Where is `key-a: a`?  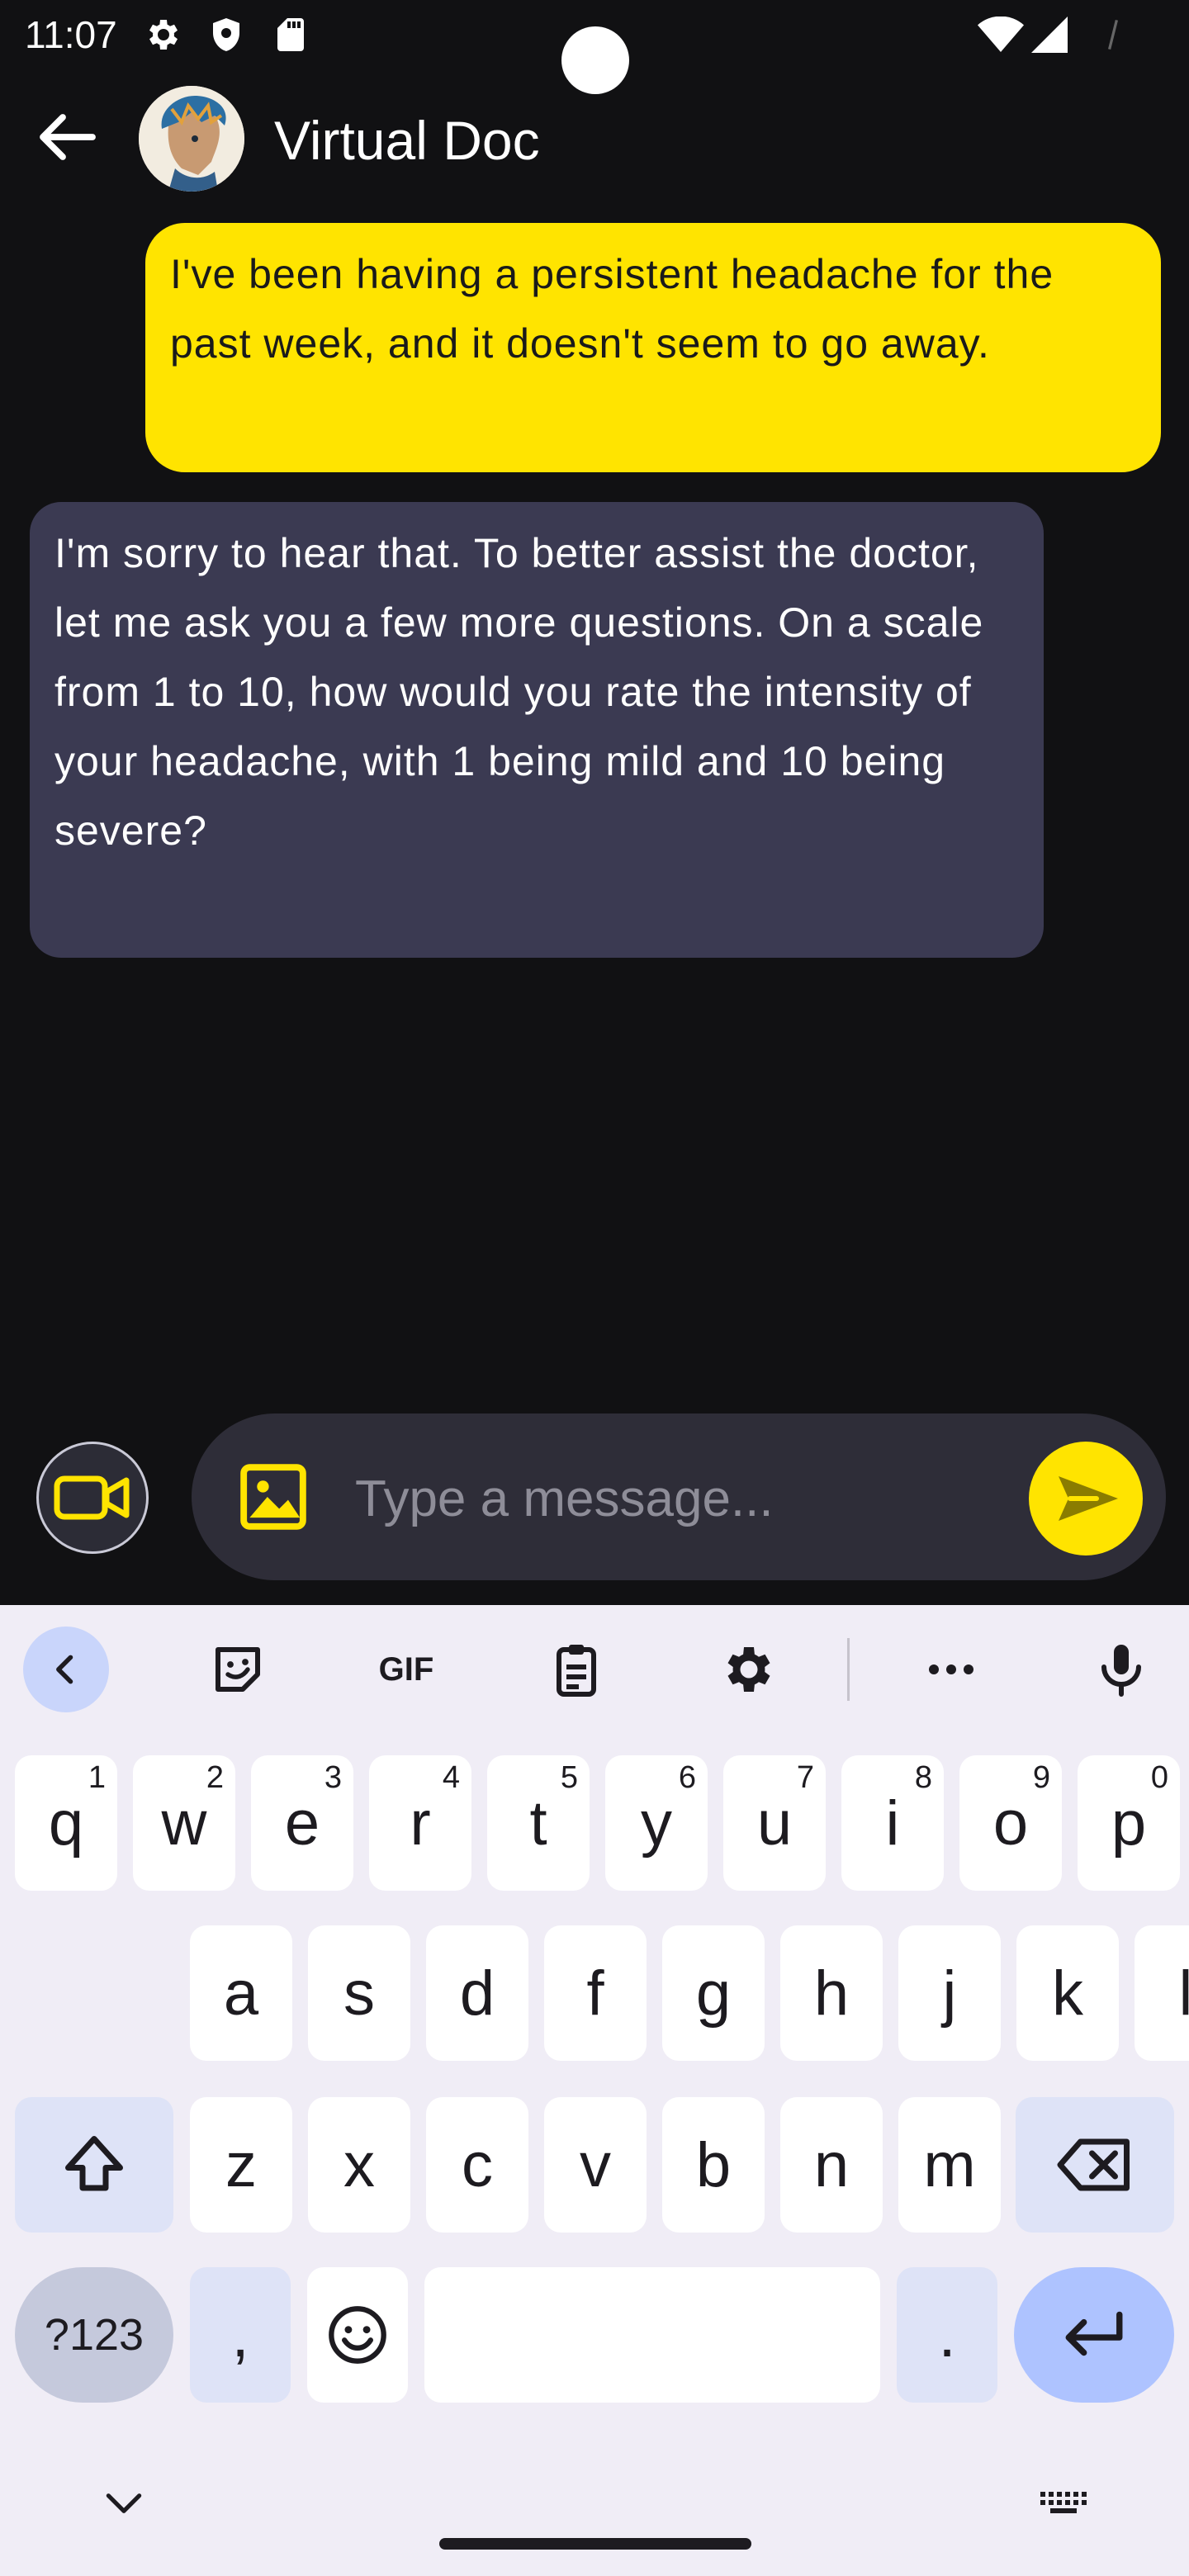 key-a: a is located at coordinates (241, 1993).